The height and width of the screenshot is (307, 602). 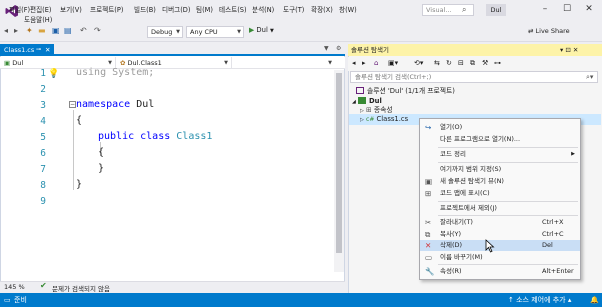 What do you see at coordinates (72, 104) in the screenshot?
I see `collapse-namespace-icon: −` at bounding box center [72, 104].